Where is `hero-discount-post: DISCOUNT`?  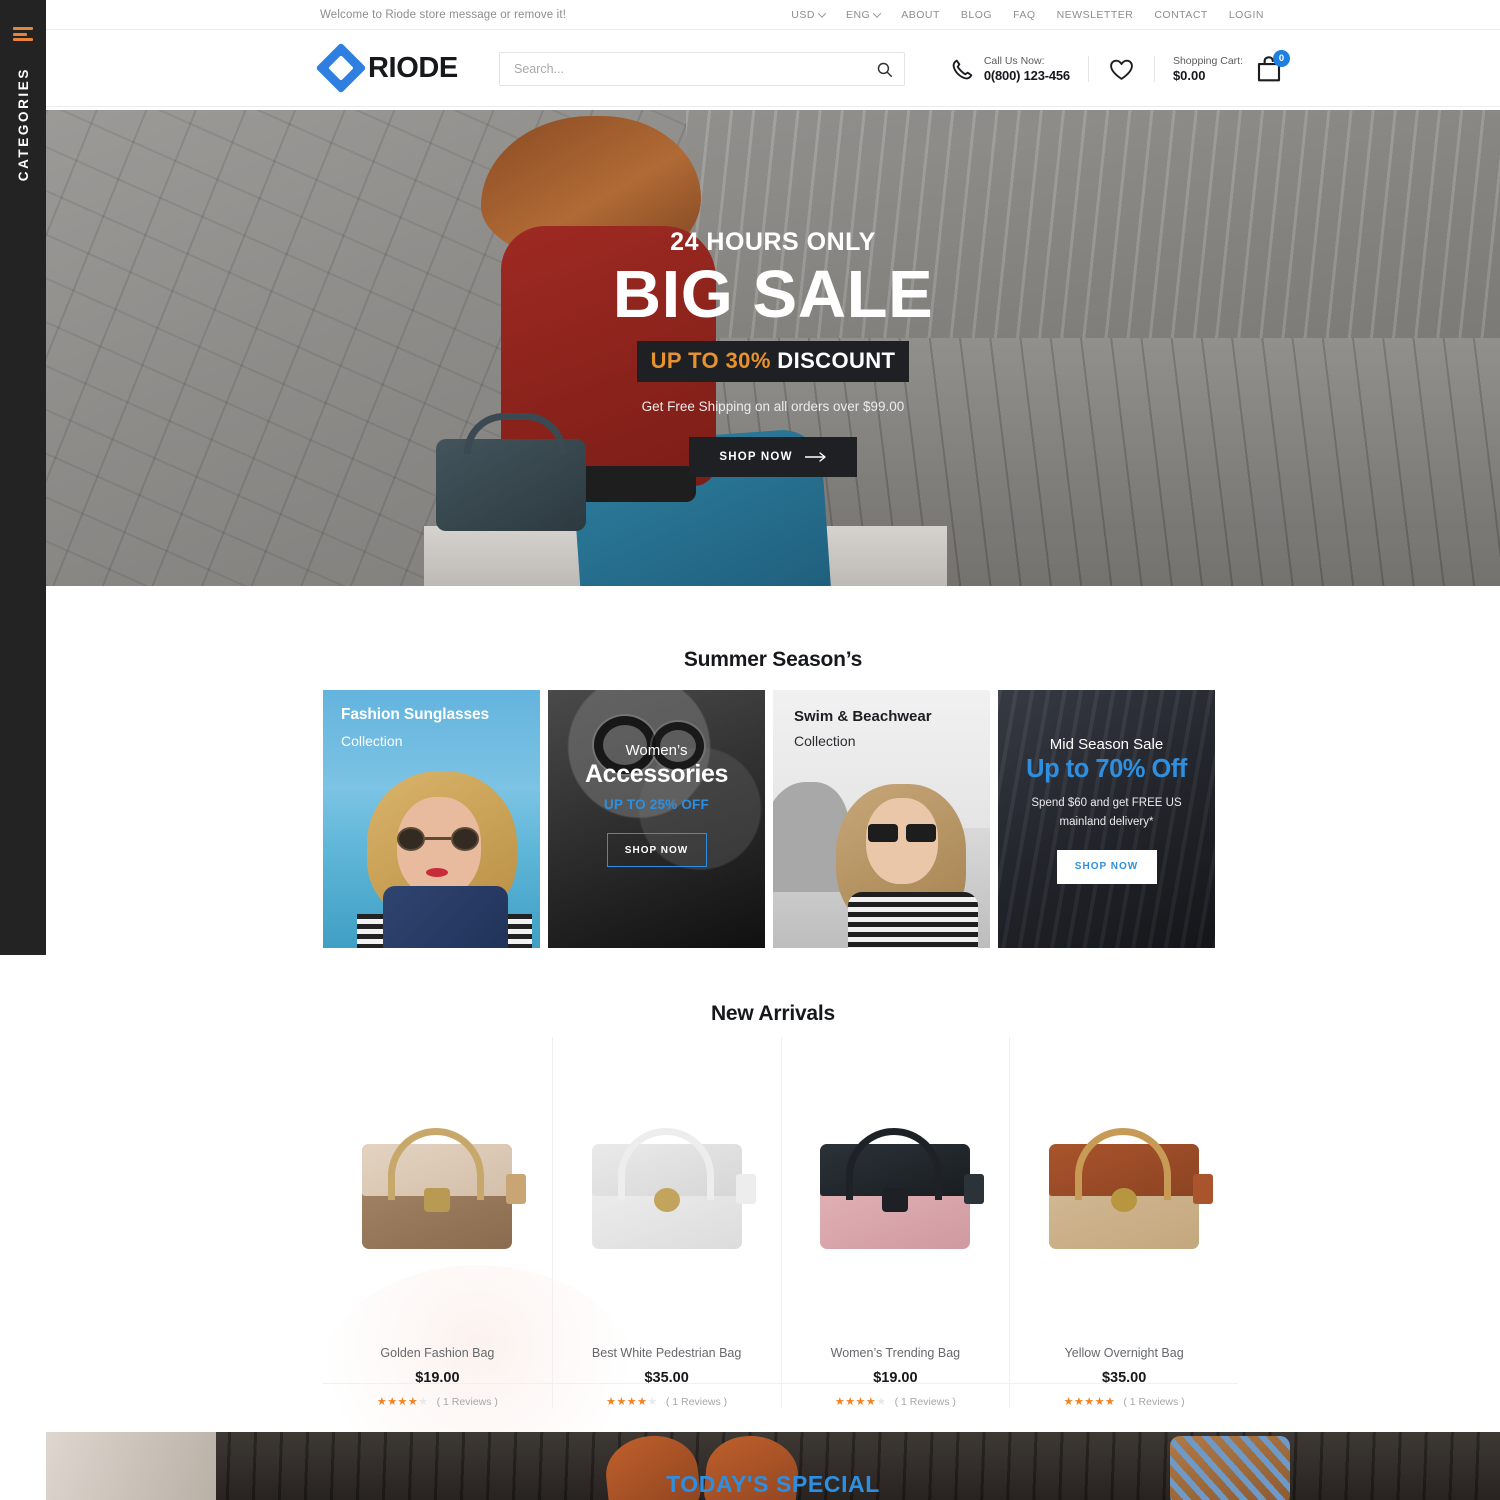 hero-discount-post: DISCOUNT is located at coordinates (833, 361).